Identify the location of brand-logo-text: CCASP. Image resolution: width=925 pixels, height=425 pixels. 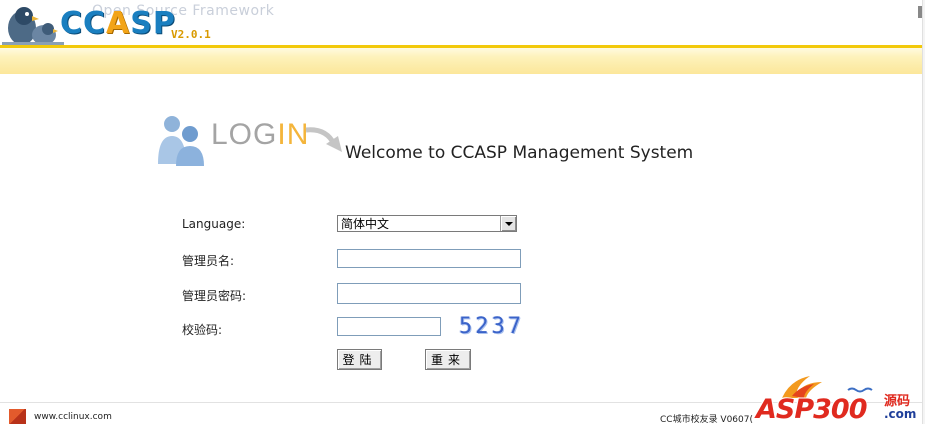
(118, 23).